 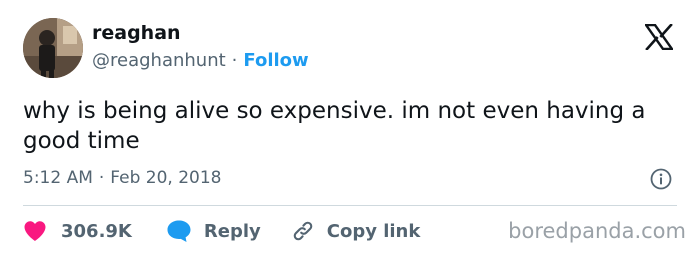 What do you see at coordinates (350, 205) in the screenshot?
I see `divider` at bounding box center [350, 205].